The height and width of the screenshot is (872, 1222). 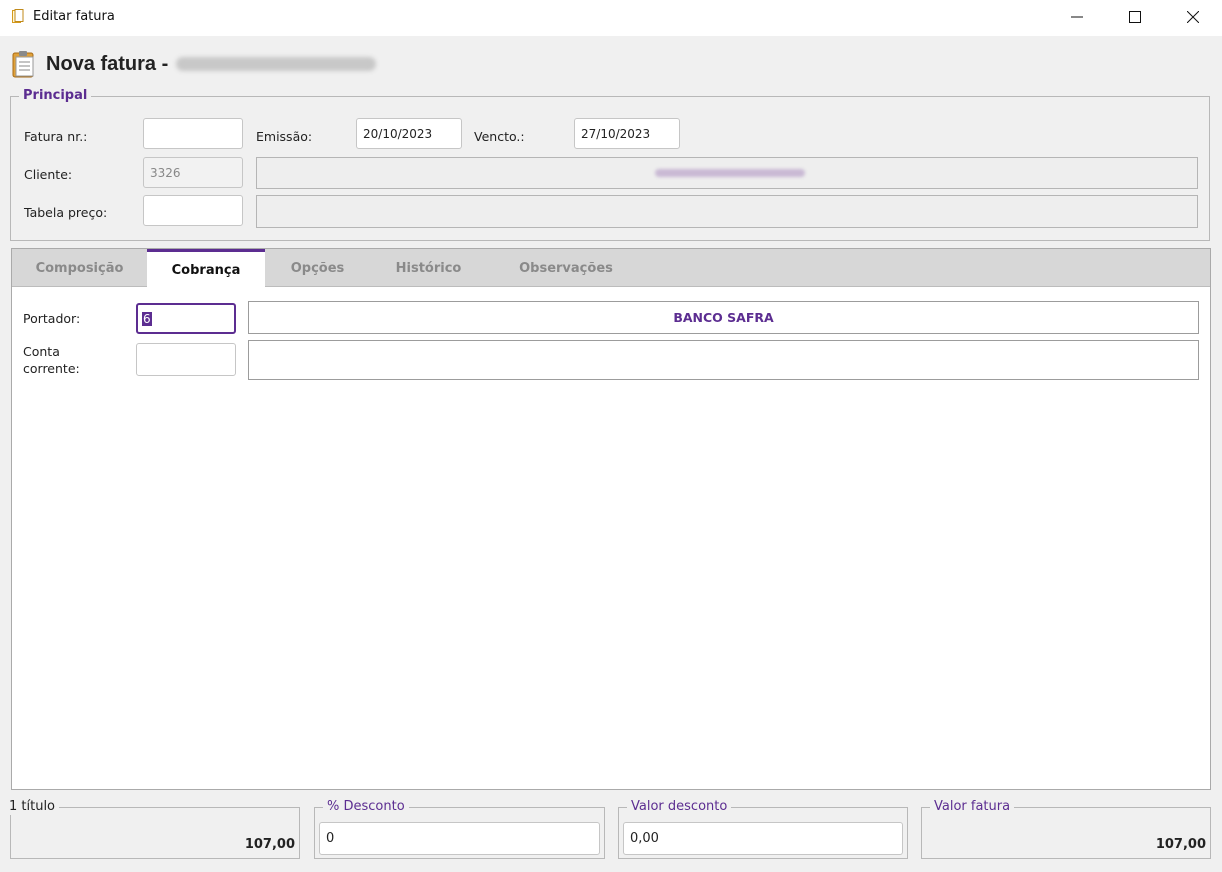 I want to click on portador-label: Portador:, so click(x=52, y=318).